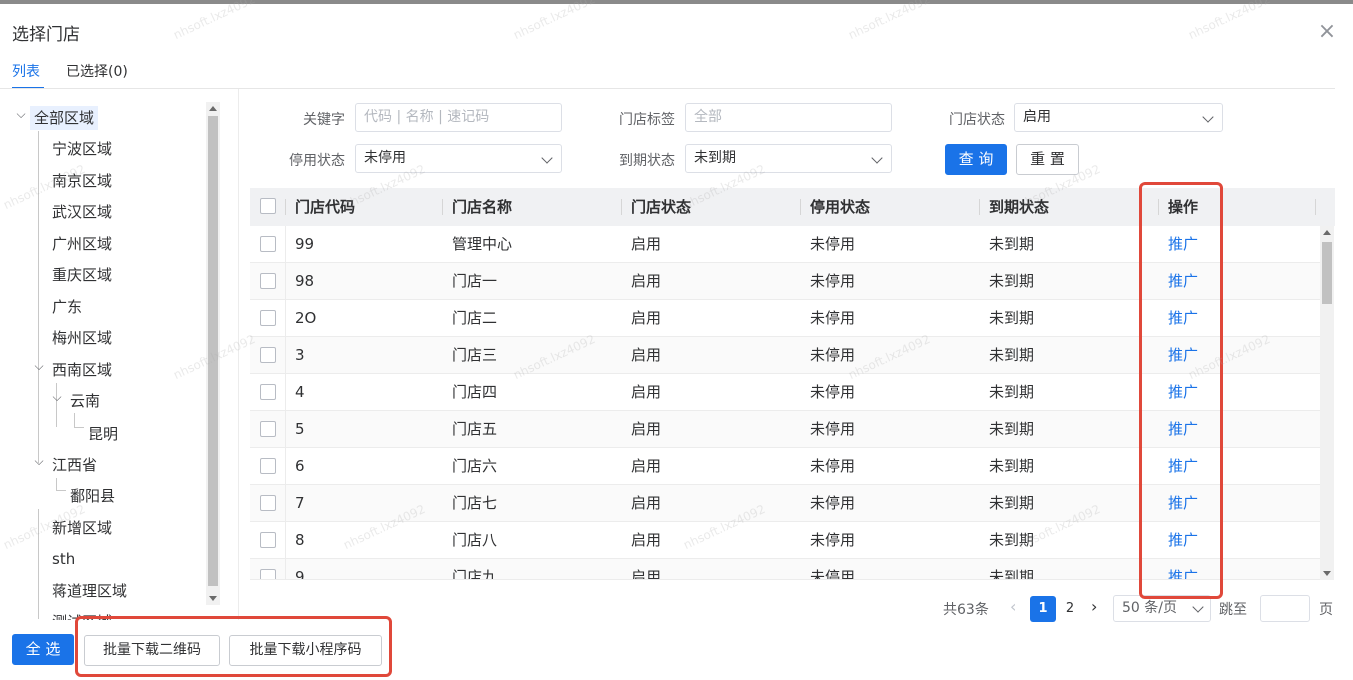 Image resolution: width=1353 pixels, height=680 pixels. What do you see at coordinates (1070, 609) in the screenshot?
I see `page-2: 2` at bounding box center [1070, 609].